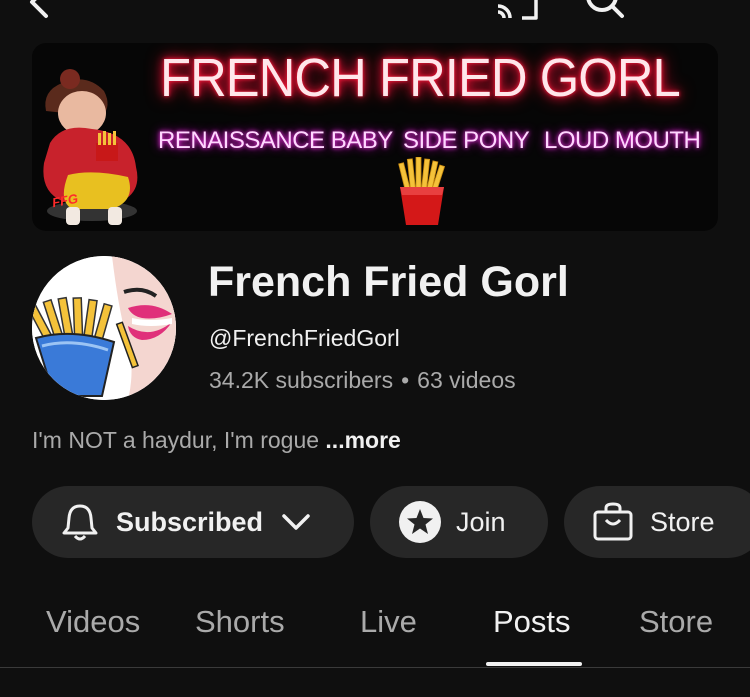 This screenshot has width=750, height=697. Describe the element at coordinates (422, 191) in the screenshot. I see `fries-icon` at that location.